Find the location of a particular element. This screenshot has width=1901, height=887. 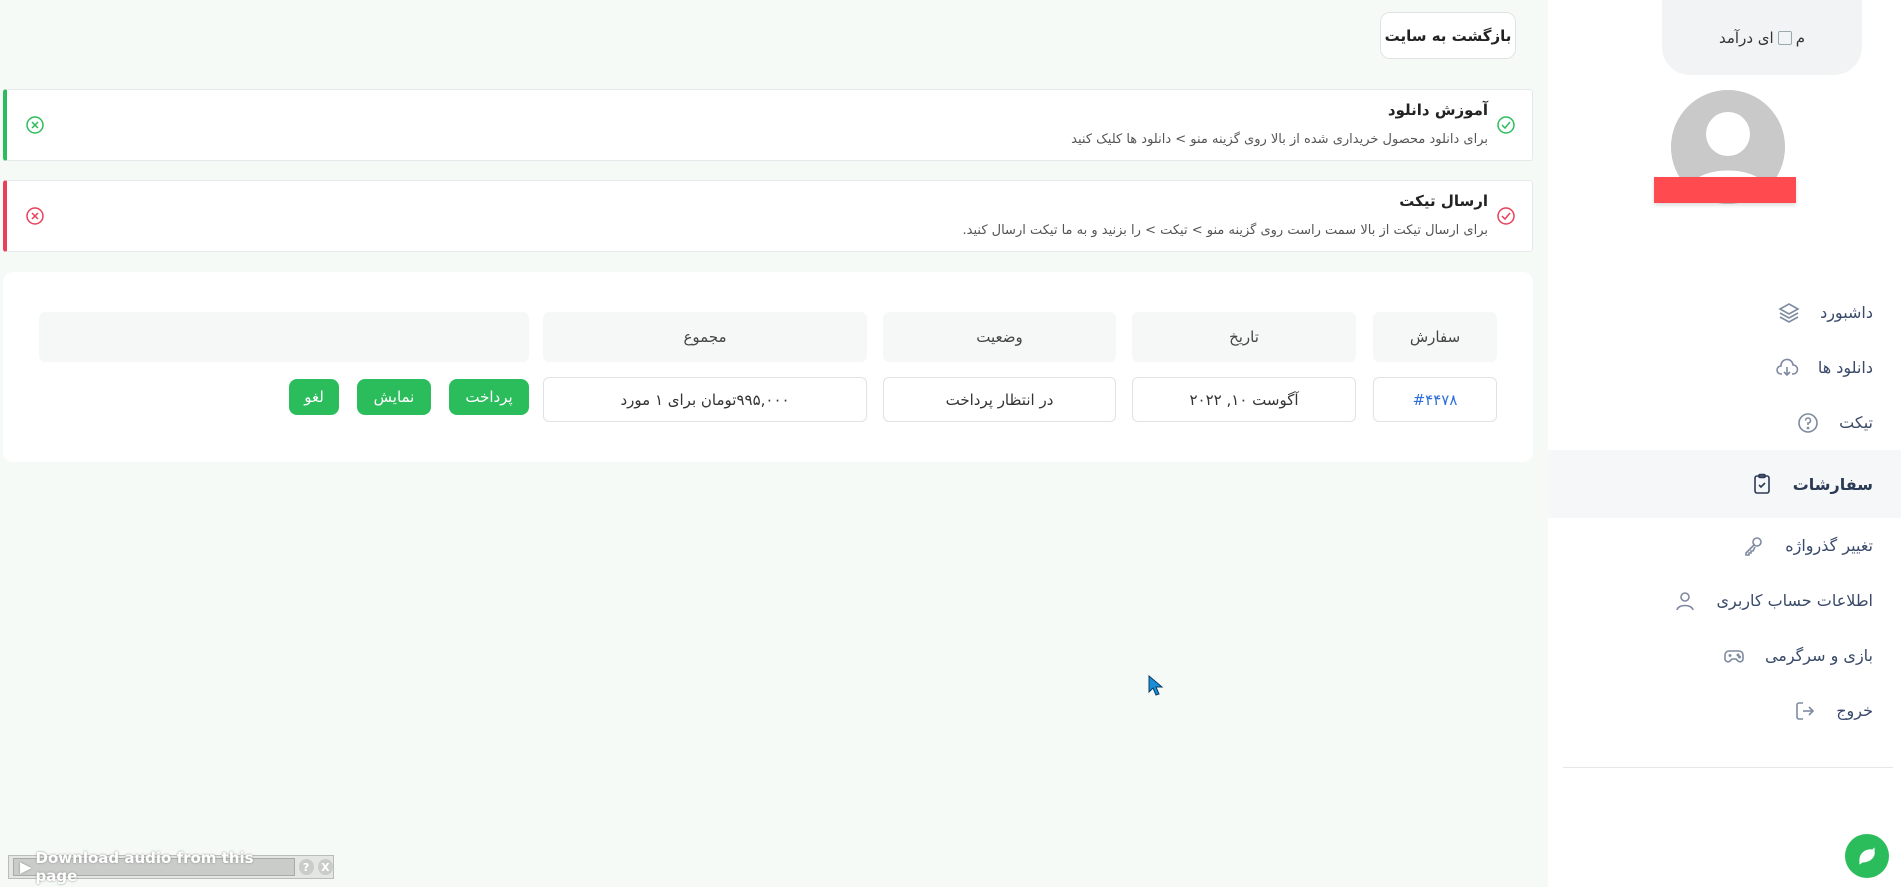

logout-icon is located at coordinates (1805, 711).